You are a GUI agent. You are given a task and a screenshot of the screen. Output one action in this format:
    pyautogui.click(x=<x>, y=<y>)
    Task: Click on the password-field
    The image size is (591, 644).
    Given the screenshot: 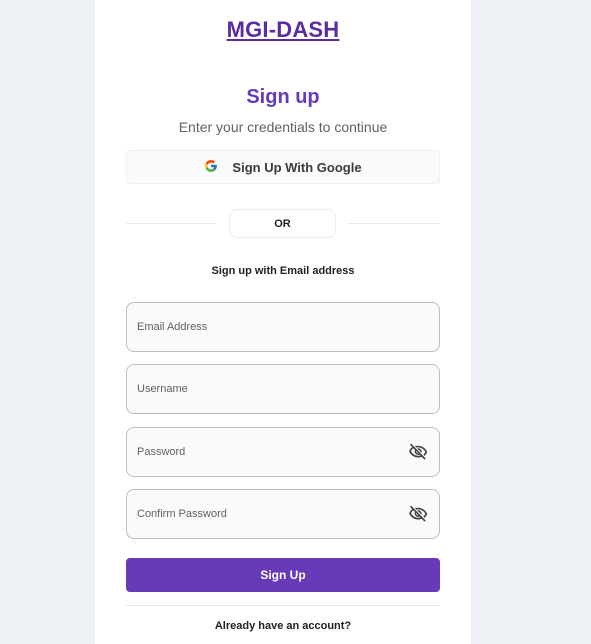 What is the action you would take?
    pyautogui.click(x=283, y=452)
    